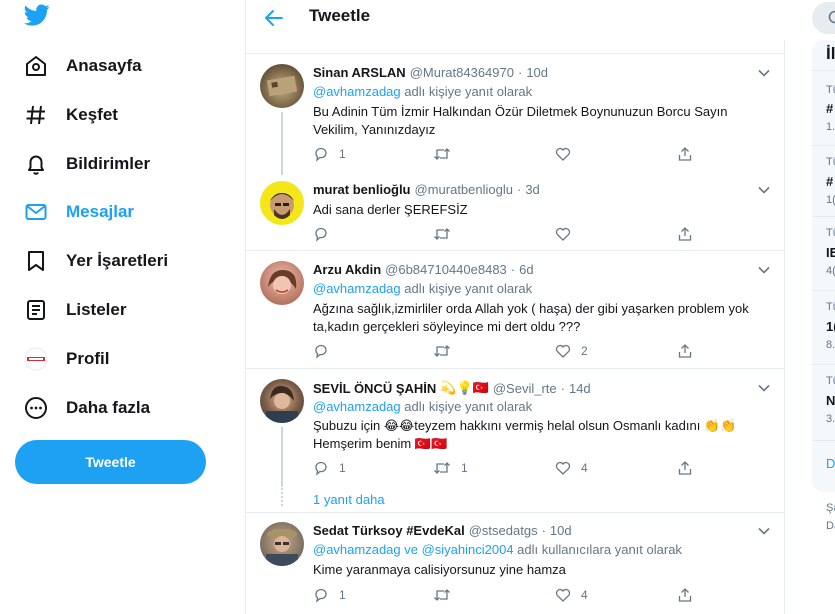 Image resolution: width=835 pixels, height=614 pixels. Describe the element at coordinates (513, 155) in the screenshot. I see `tweet-actions: 1` at that location.